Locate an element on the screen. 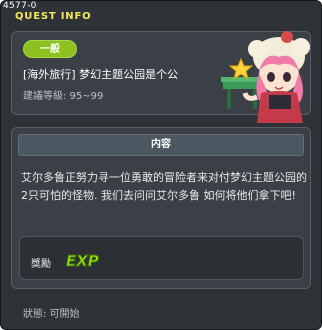  npc-portrait-icon is located at coordinates (265, 77).